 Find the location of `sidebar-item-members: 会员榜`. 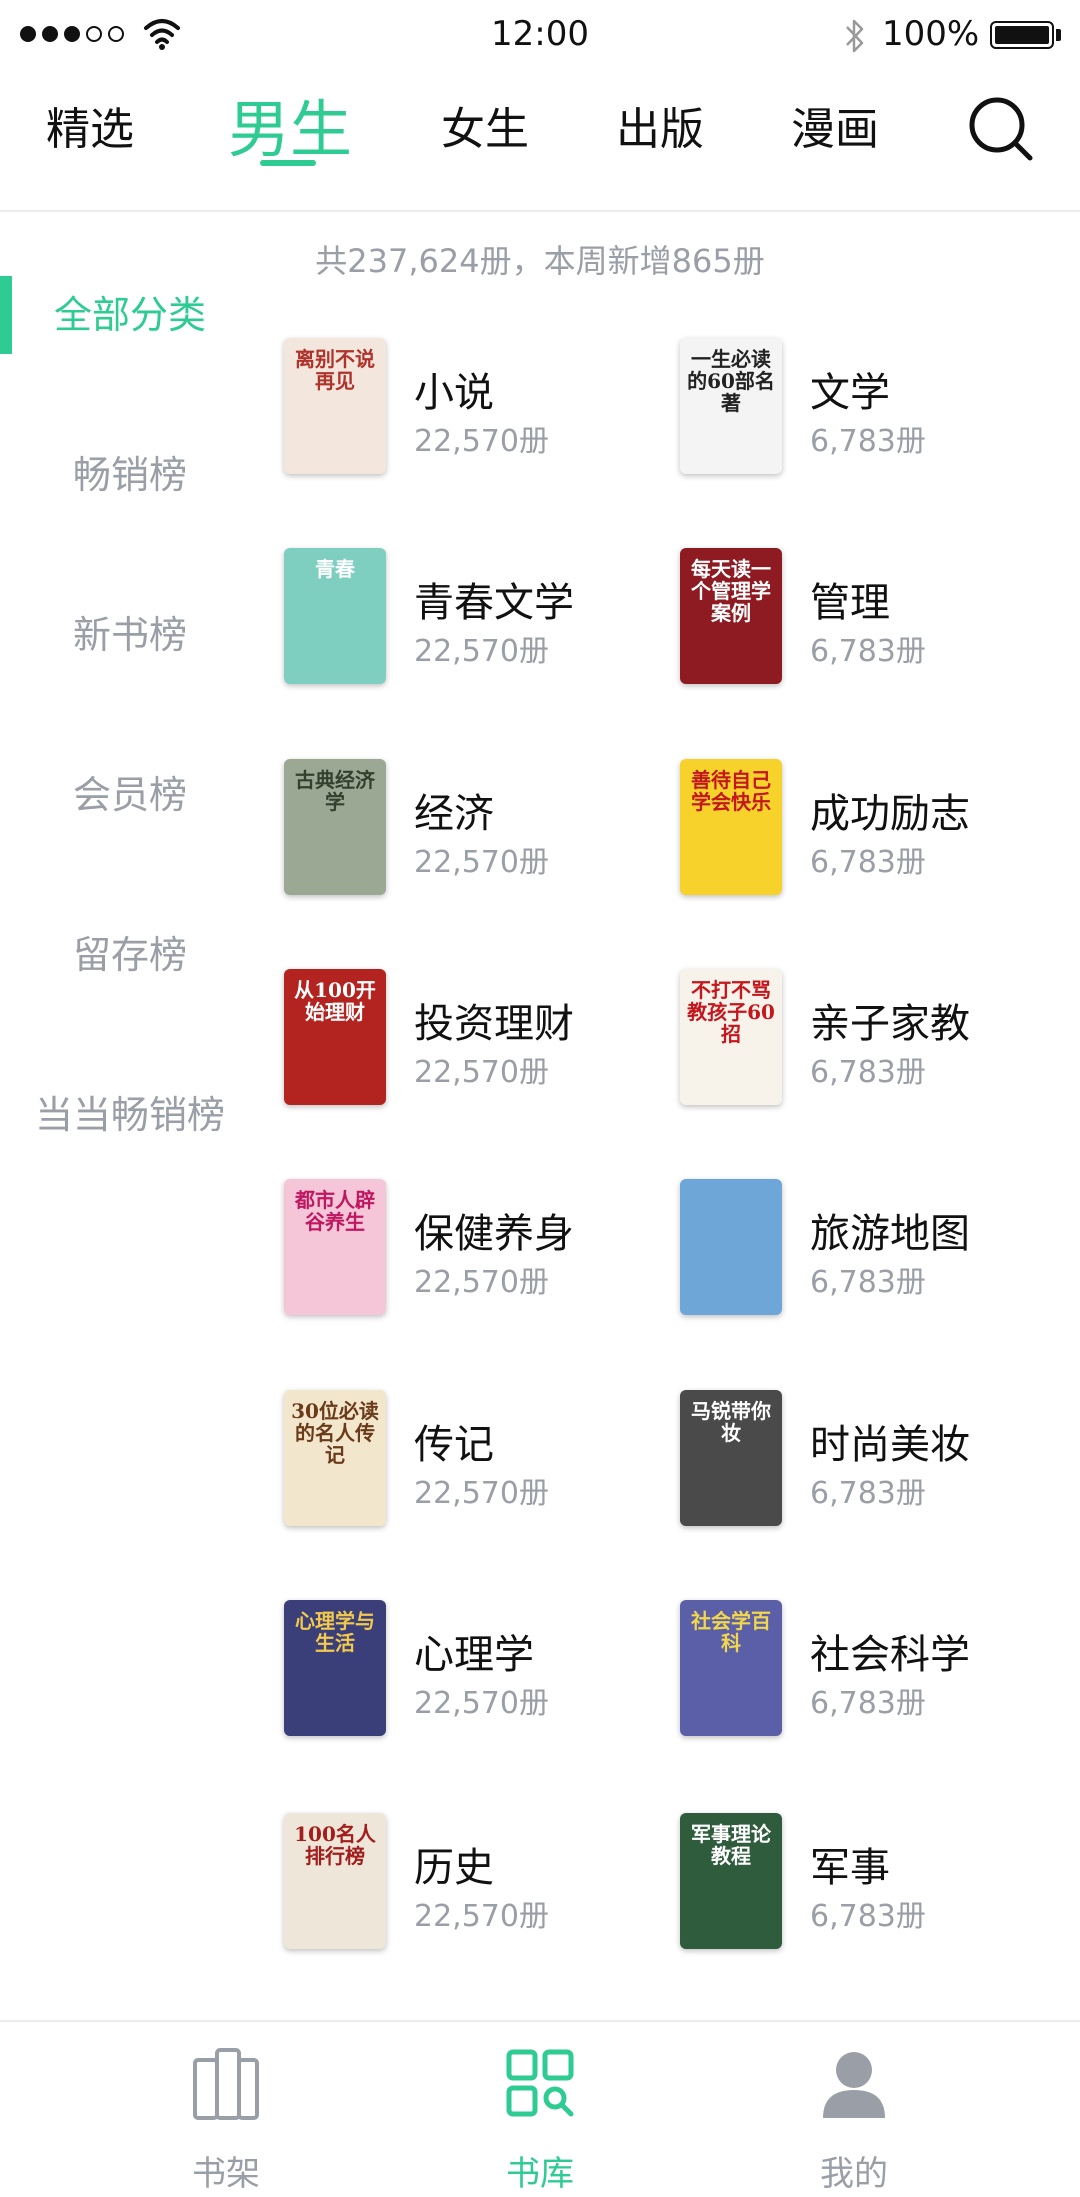

sidebar-item-members: 会员榜 is located at coordinates (130, 795).